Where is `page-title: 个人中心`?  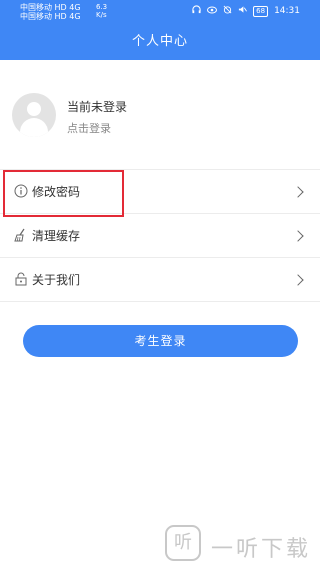 page-title: 个人中心 is located at coordinates (159, 41).